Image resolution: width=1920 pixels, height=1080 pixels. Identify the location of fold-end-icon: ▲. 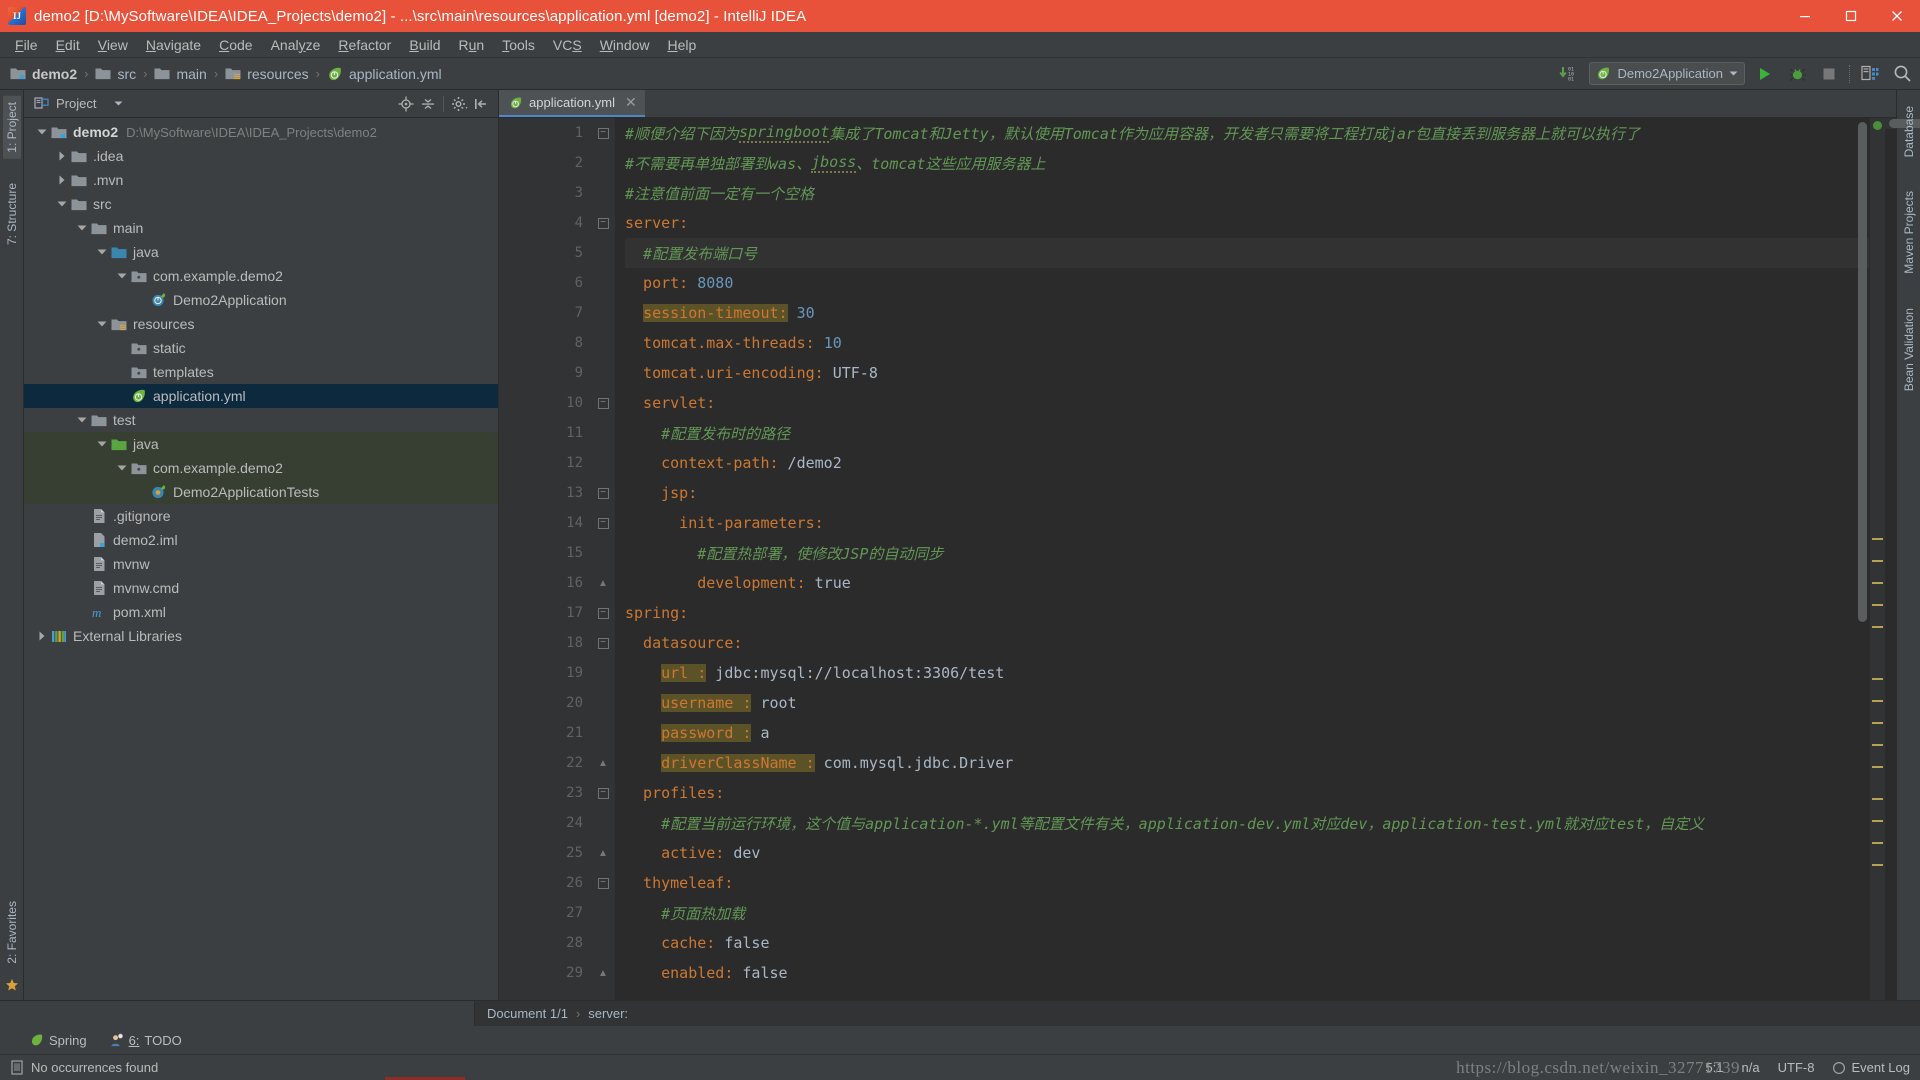
(603, 583).